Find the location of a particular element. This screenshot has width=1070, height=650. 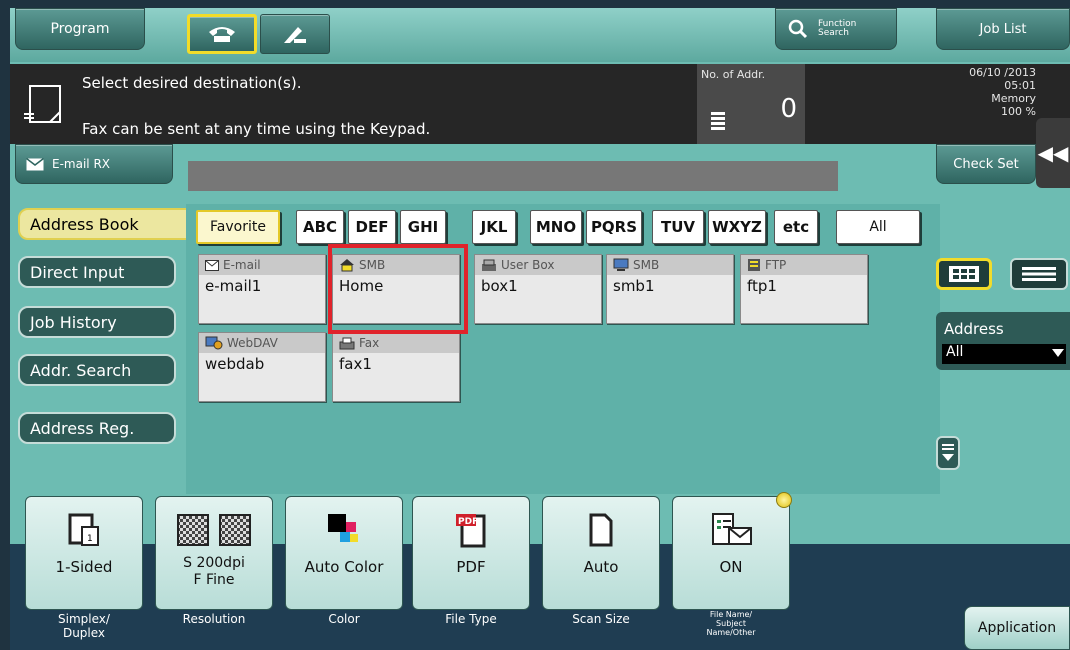

destination-bar is located at coordinates (513, 176).